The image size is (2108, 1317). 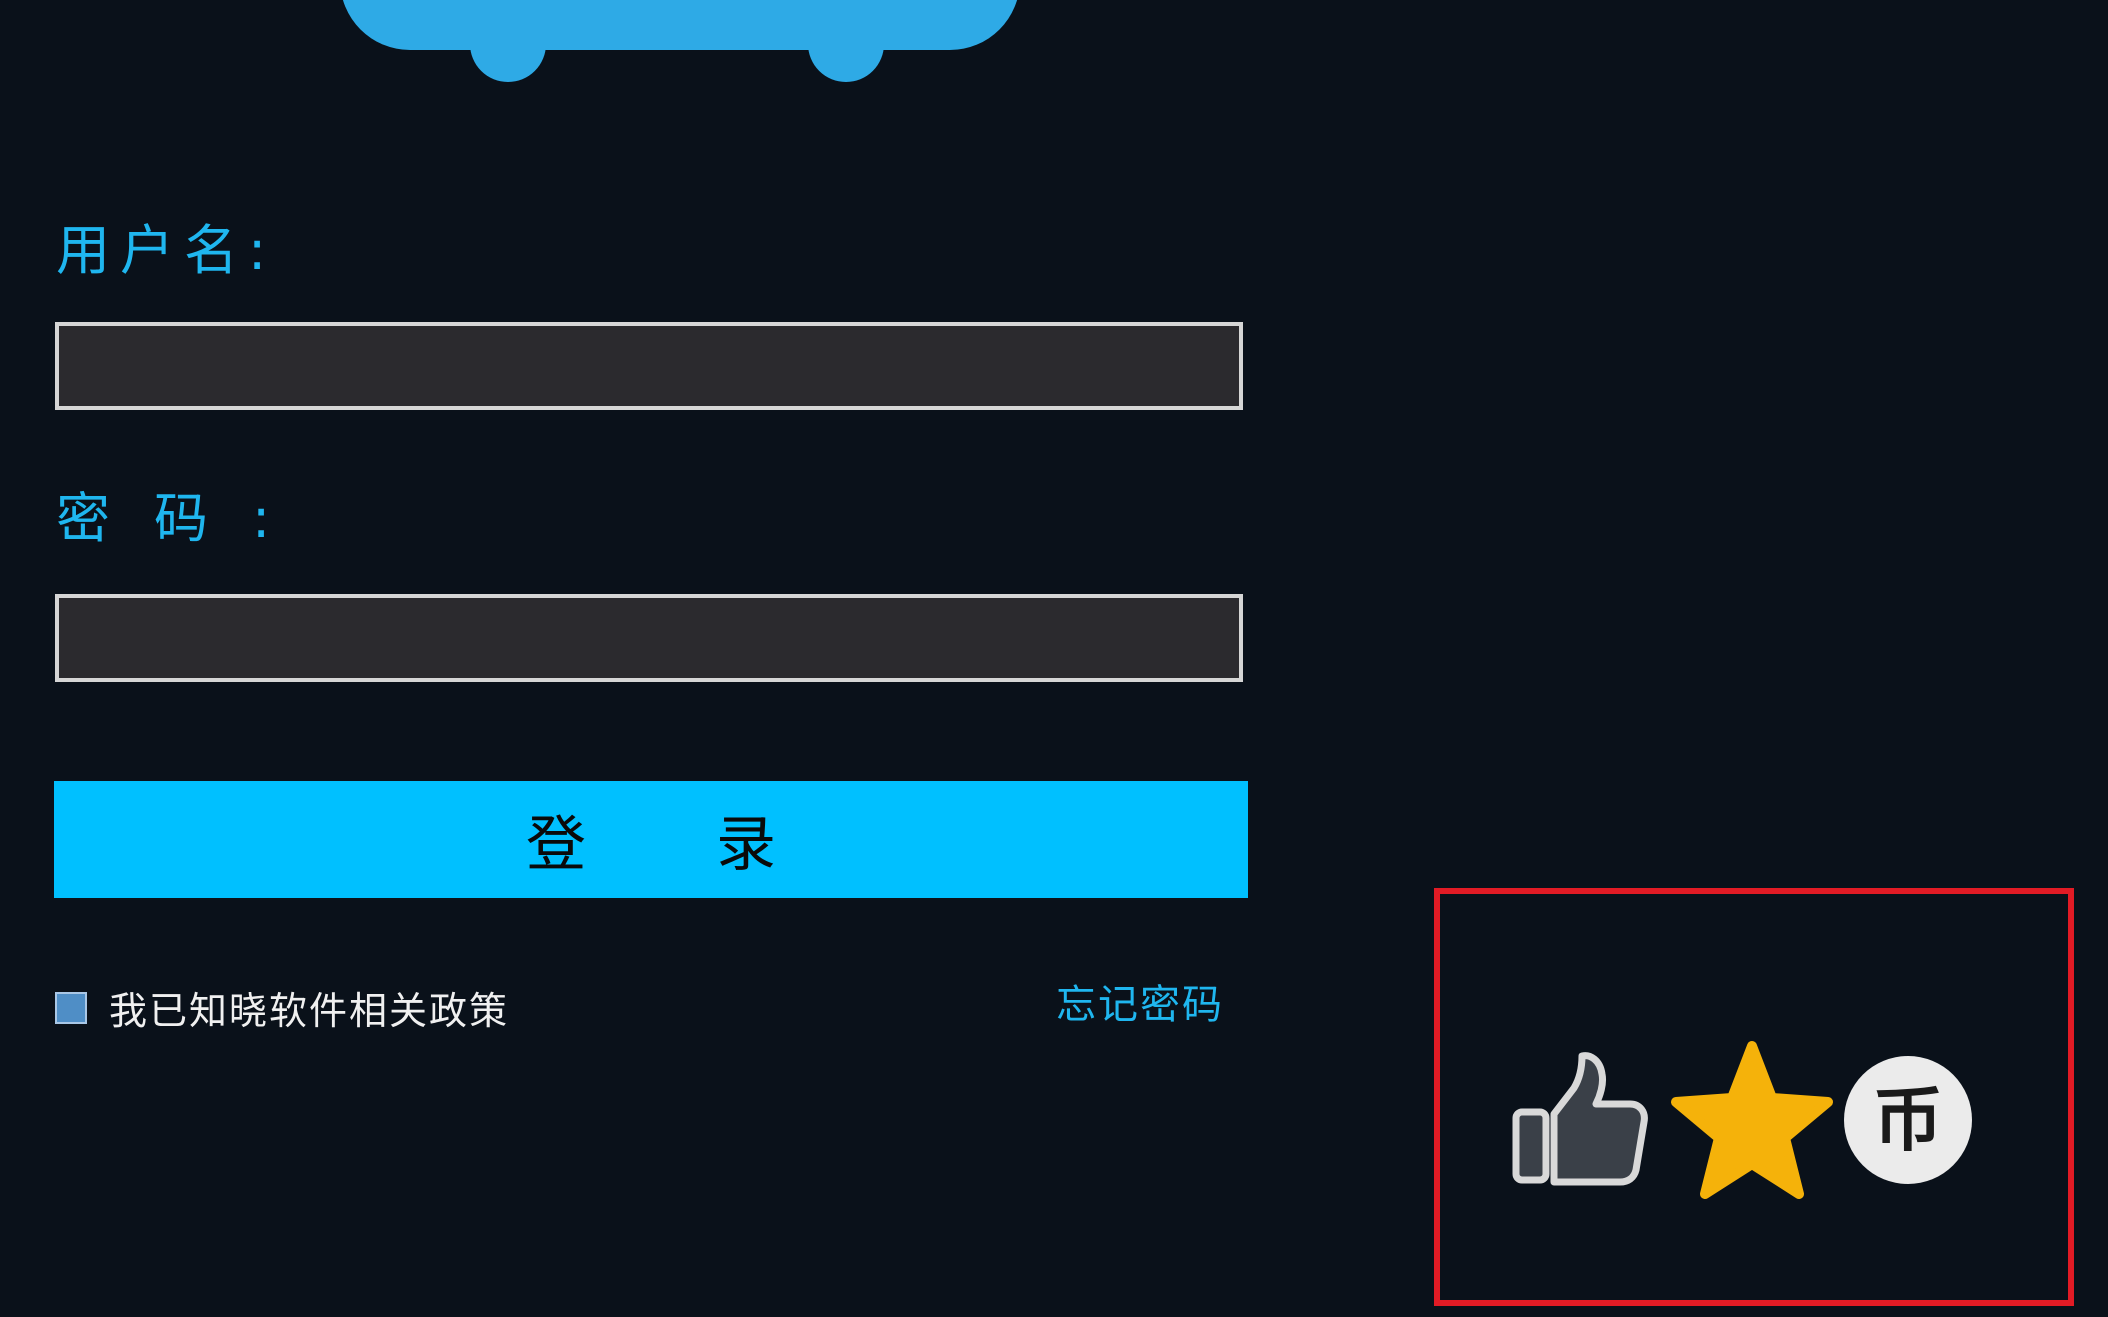 I want to click on password-input, so click(x=649, y=638).